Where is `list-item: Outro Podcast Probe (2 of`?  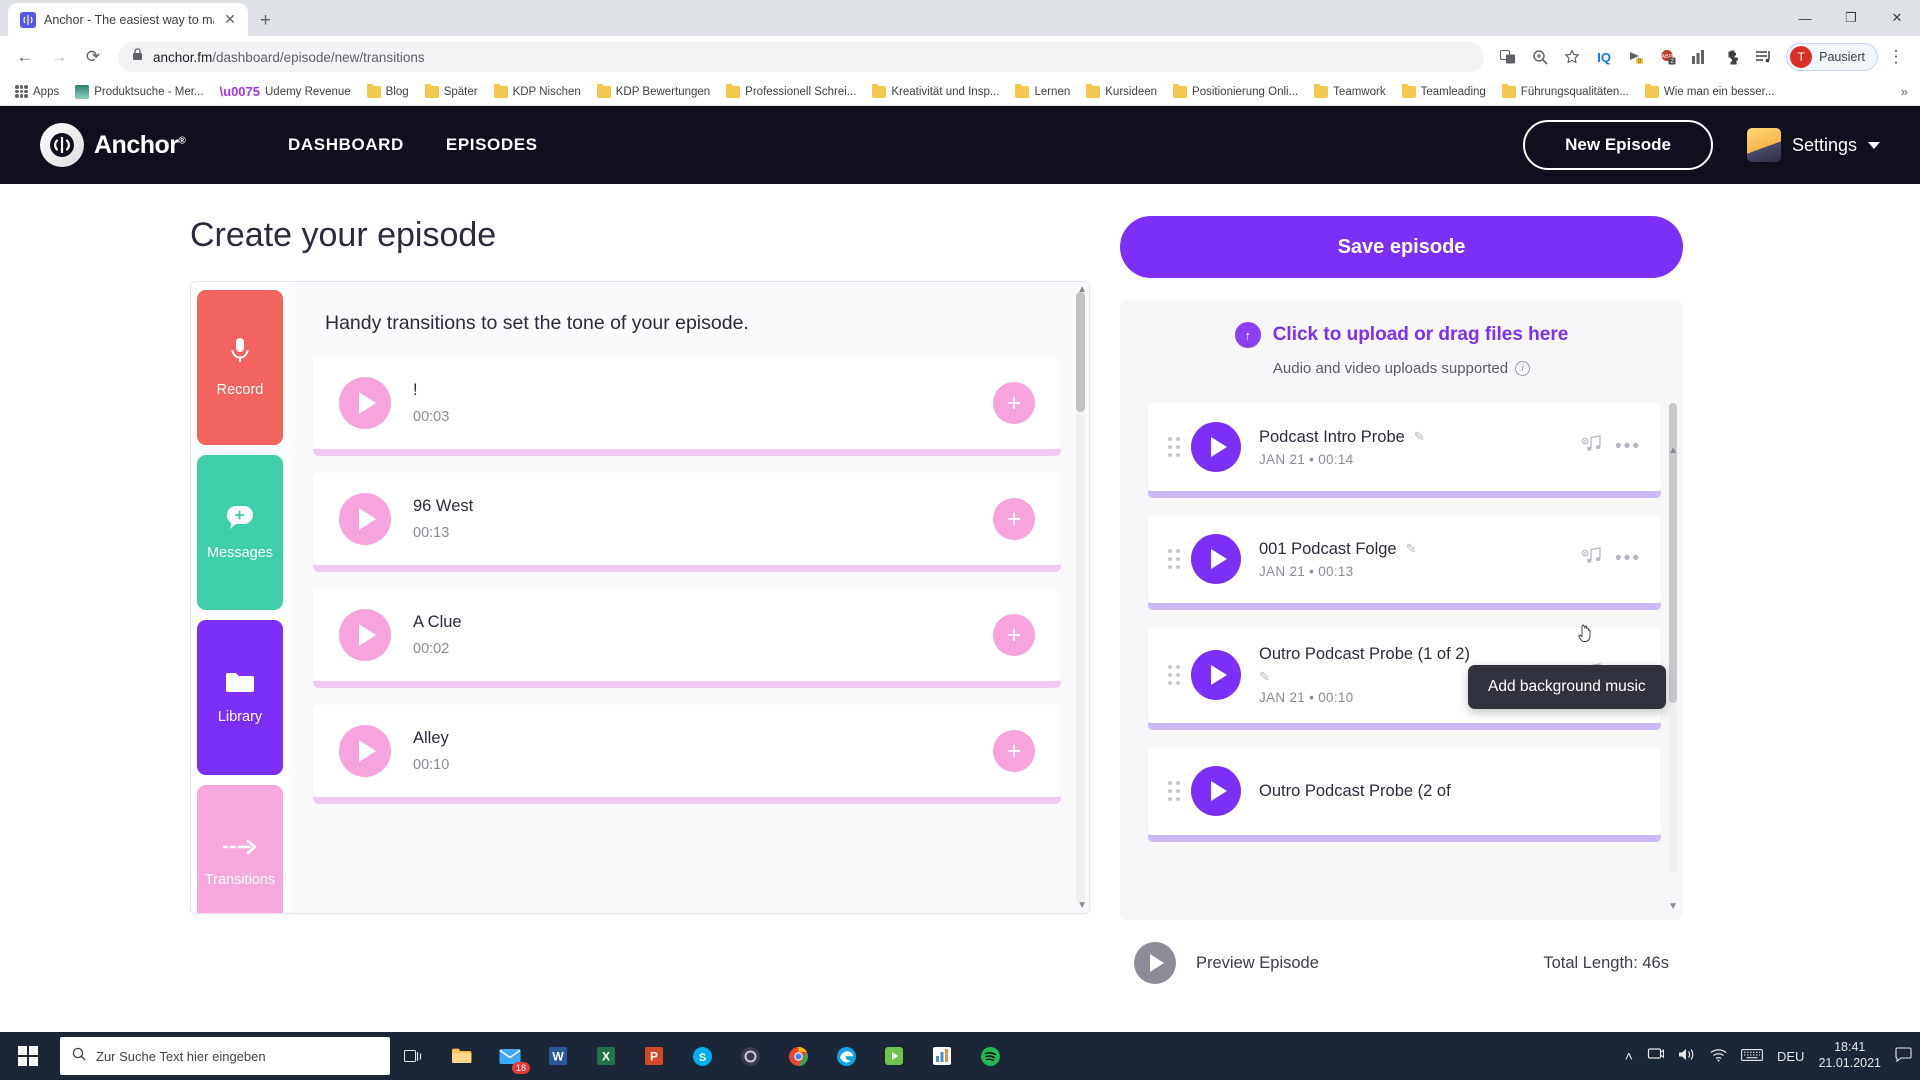 list-item: Outro Podcast Probe (2 of is located at coordinates (1404, 794).